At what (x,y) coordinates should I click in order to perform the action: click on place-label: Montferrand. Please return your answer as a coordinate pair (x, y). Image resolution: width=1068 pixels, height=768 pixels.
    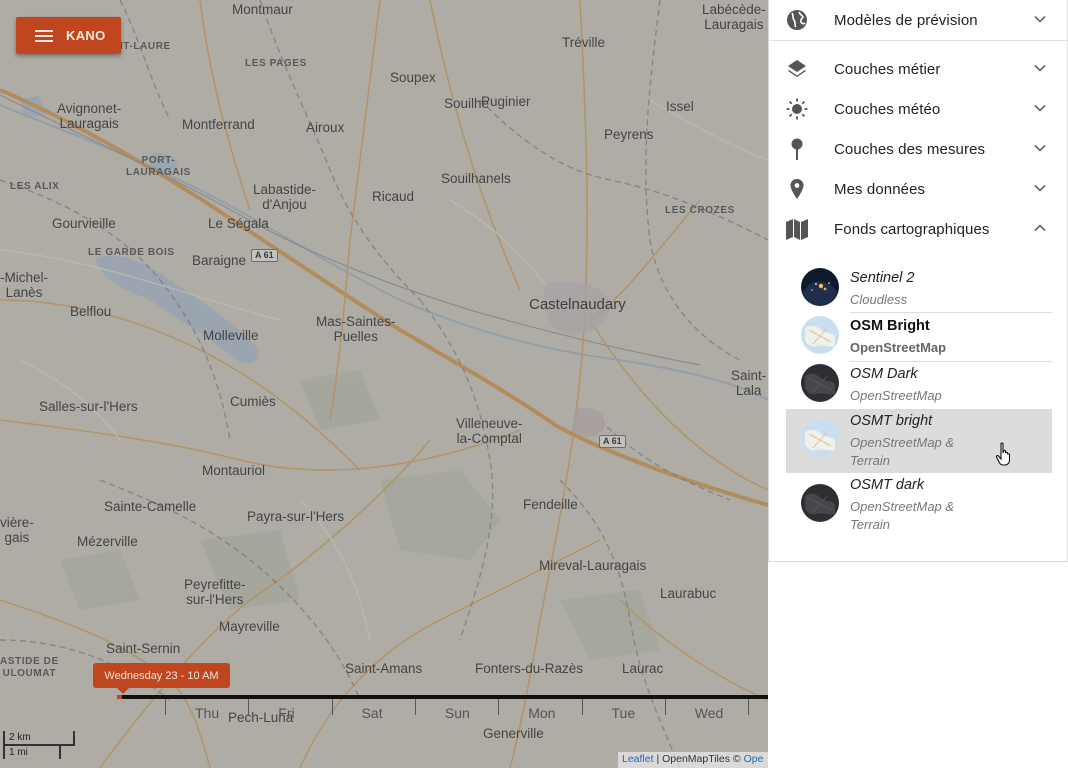
    Looking at the image, I should click on (218, 124).